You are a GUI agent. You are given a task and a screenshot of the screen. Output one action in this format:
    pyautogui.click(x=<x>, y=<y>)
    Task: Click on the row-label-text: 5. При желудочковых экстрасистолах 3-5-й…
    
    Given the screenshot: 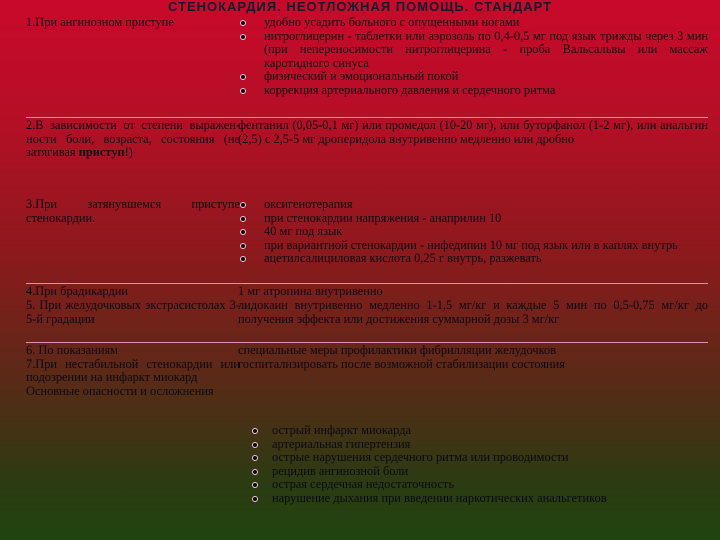 What is the action you would take?
    pyautogui.click(x=133, y=312)
    